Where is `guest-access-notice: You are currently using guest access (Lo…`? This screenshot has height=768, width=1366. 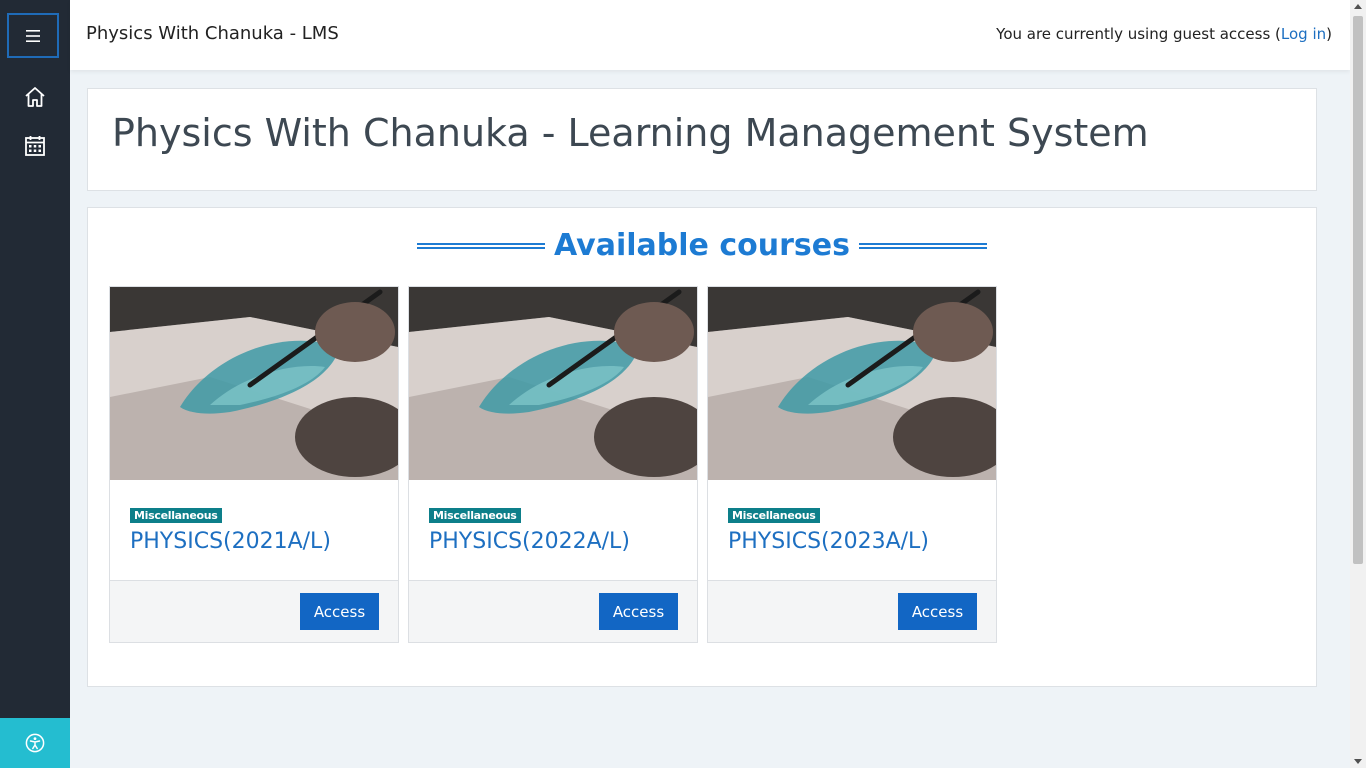 guest-access-notice: You are currently using guest access (Lo… is located at coordinates (1164, 34).